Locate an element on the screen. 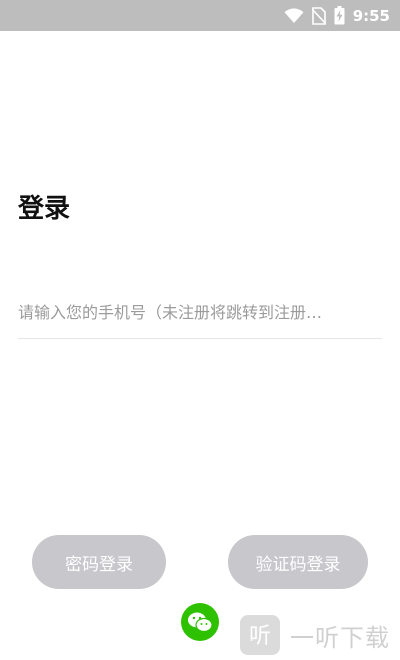 The width and height of the screenshot is (400, 660). watermark: 听 一听下载 is located at coordinates (320, 635).